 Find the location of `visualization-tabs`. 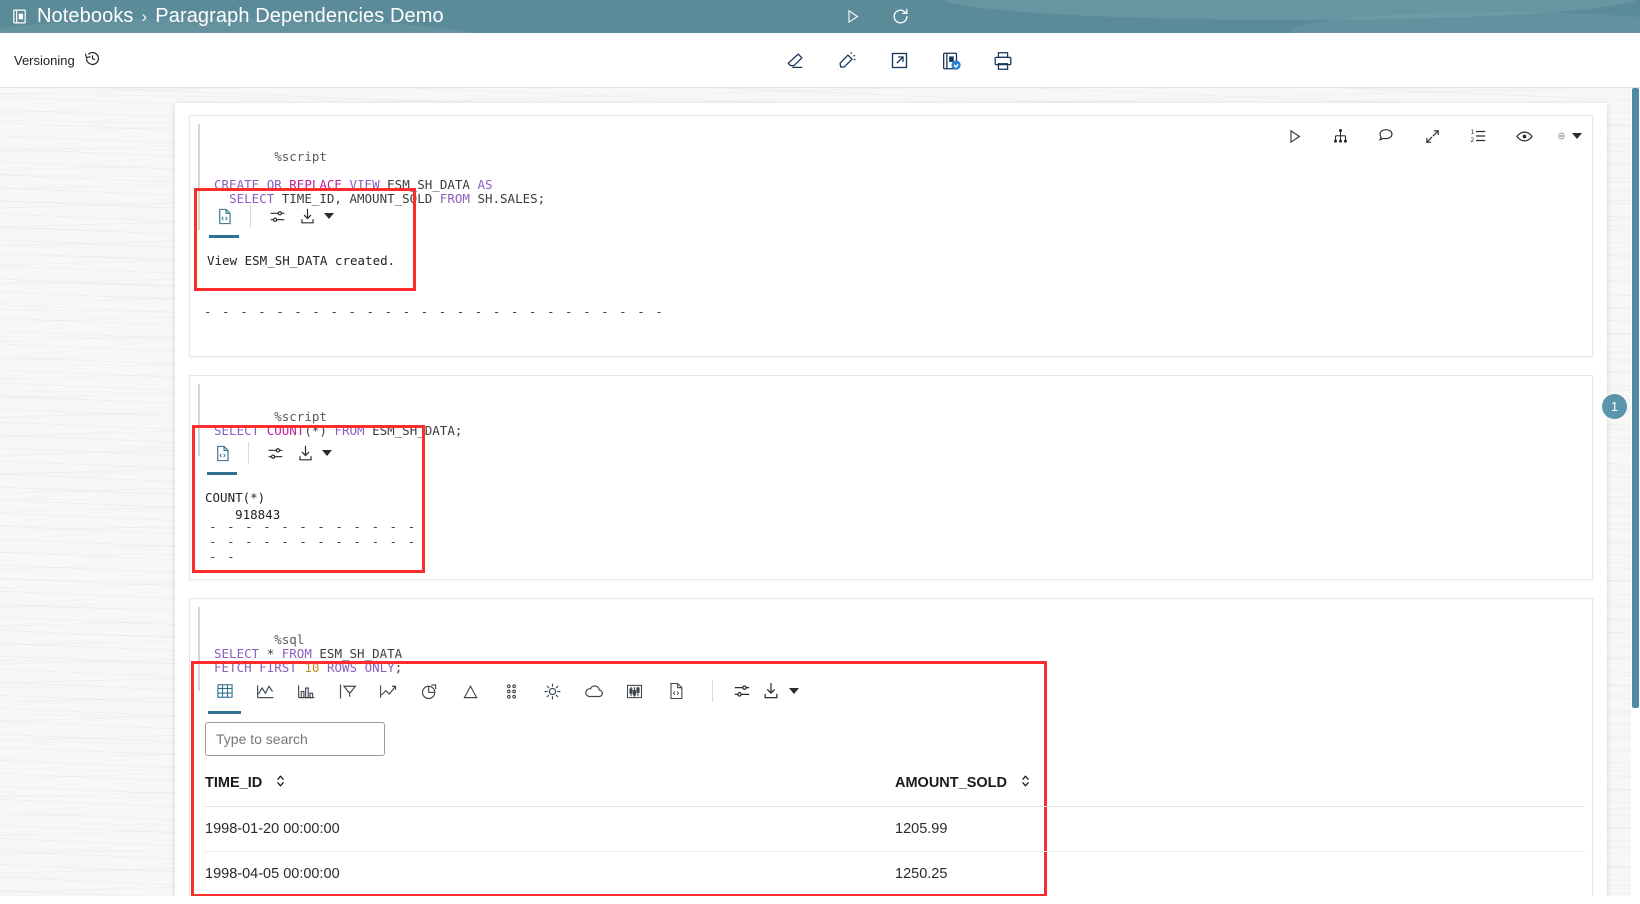

visualization-tabs is located at coordinates (619, 689).